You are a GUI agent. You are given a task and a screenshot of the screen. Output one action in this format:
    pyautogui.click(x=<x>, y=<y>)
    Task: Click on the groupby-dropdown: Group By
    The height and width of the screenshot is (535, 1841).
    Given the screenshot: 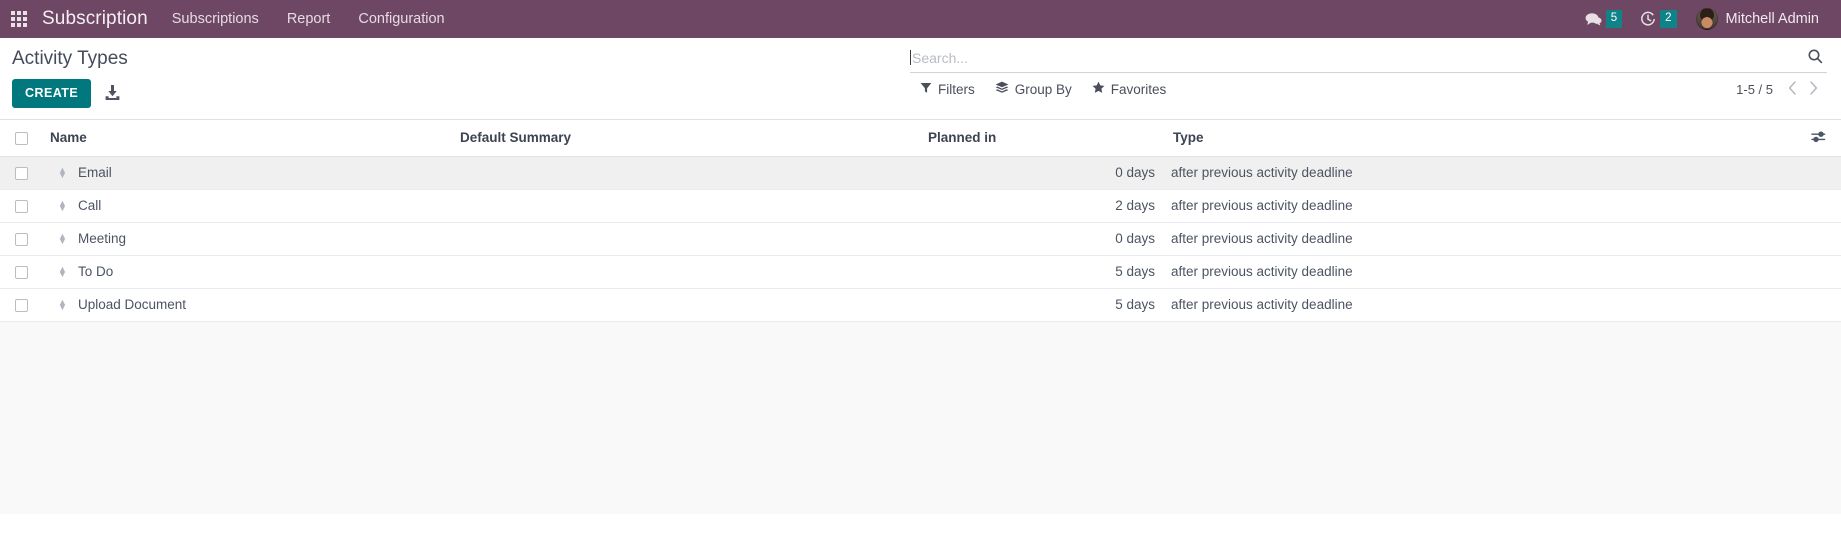 What is the action you would take?
    pyautogui.click(x=1033, y=89)
    